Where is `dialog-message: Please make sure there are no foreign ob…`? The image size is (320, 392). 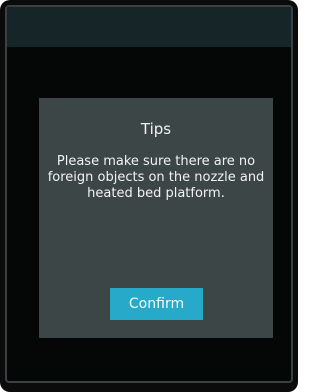 dialog-message: Please make sure there are no foreign ob… is located at coordinates (156, 177).